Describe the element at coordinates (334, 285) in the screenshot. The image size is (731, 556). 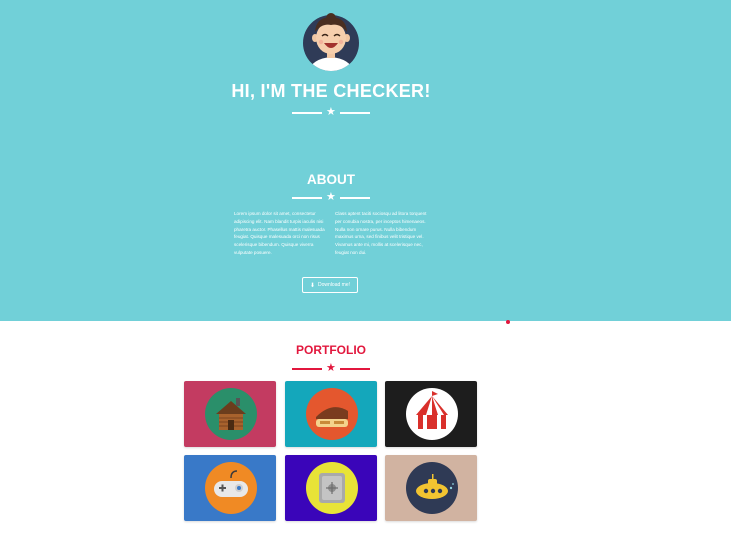
I see `download-label: Download me!` at that location.